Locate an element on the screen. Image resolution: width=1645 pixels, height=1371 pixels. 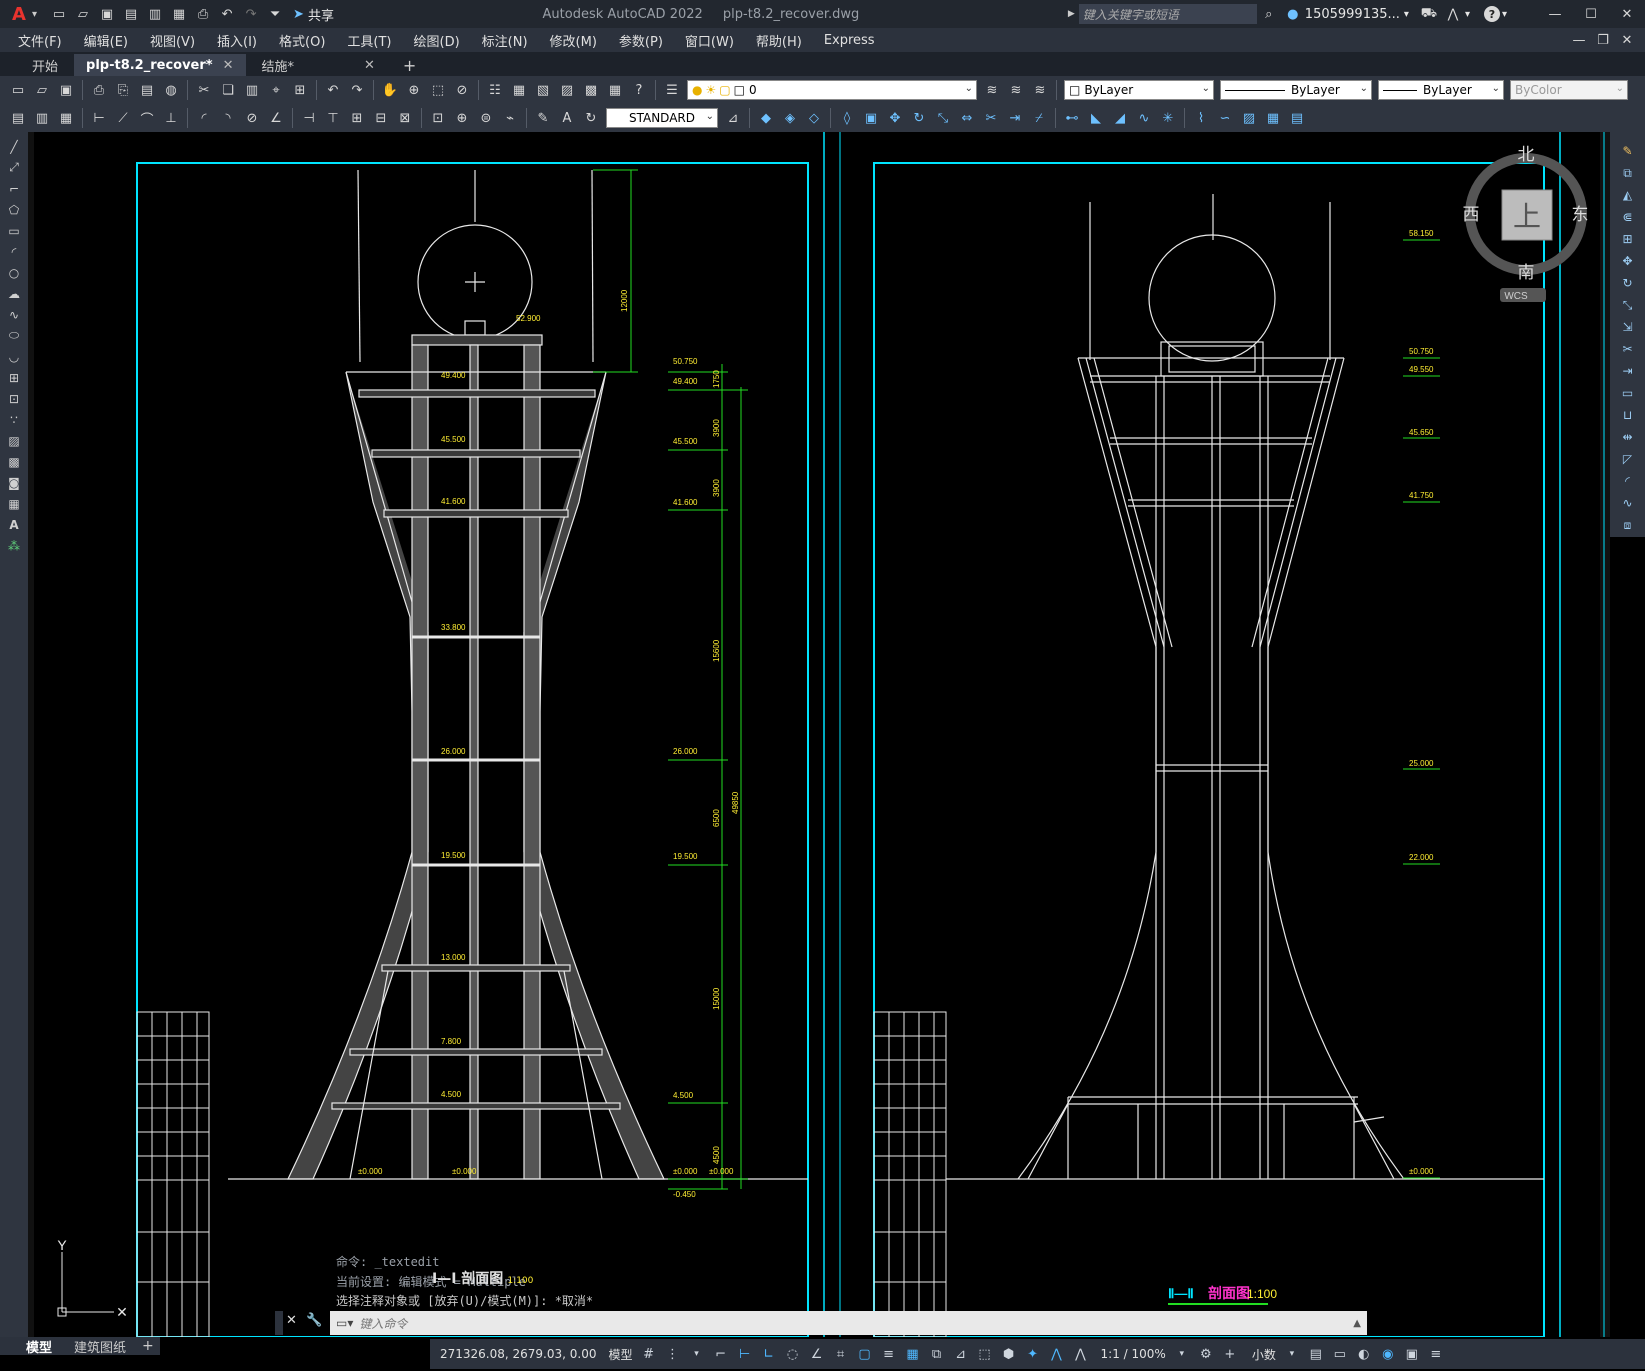
insert-block-icon: ⊞ is located at coordinates (14, 377).